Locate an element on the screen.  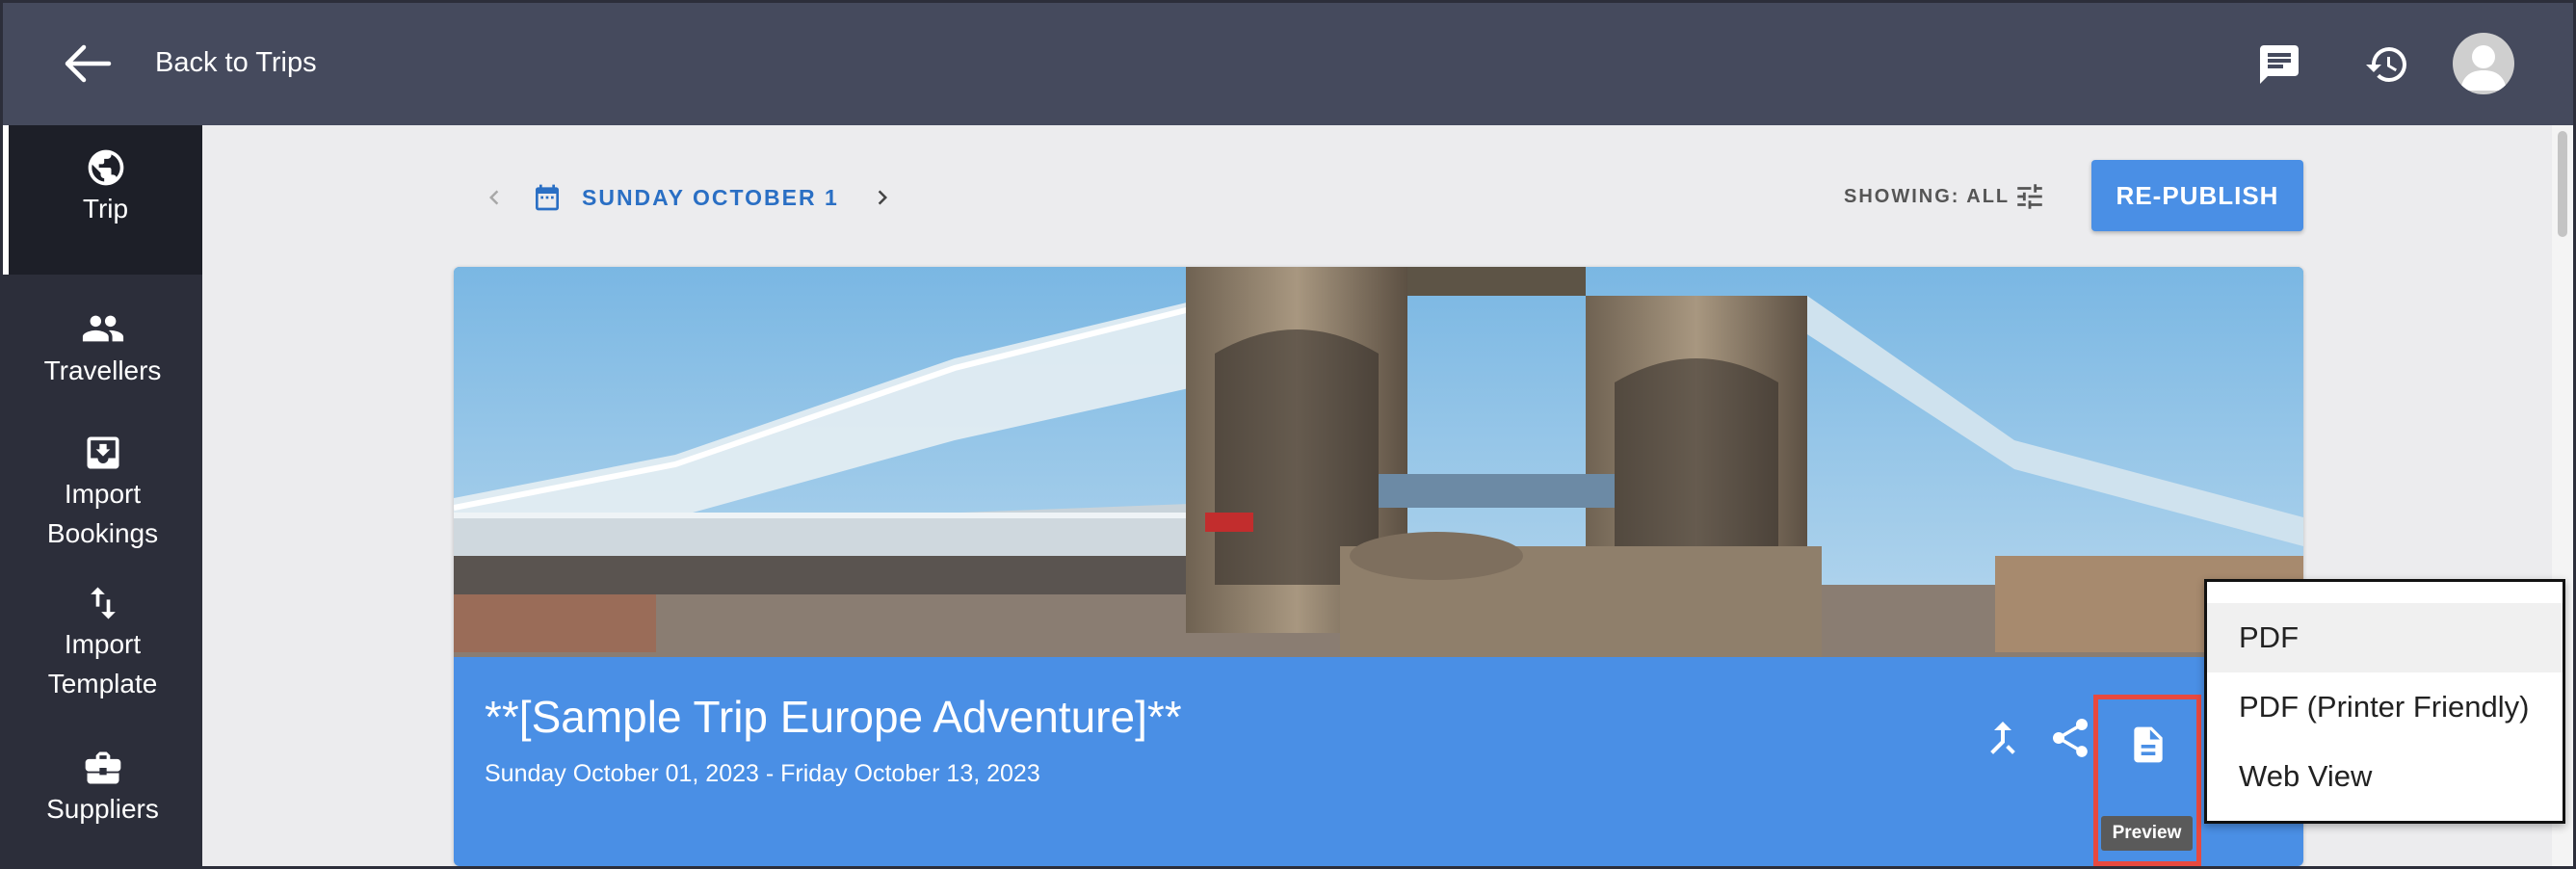
preview-tooltip: Preview is located at coordinates (2147, 833).